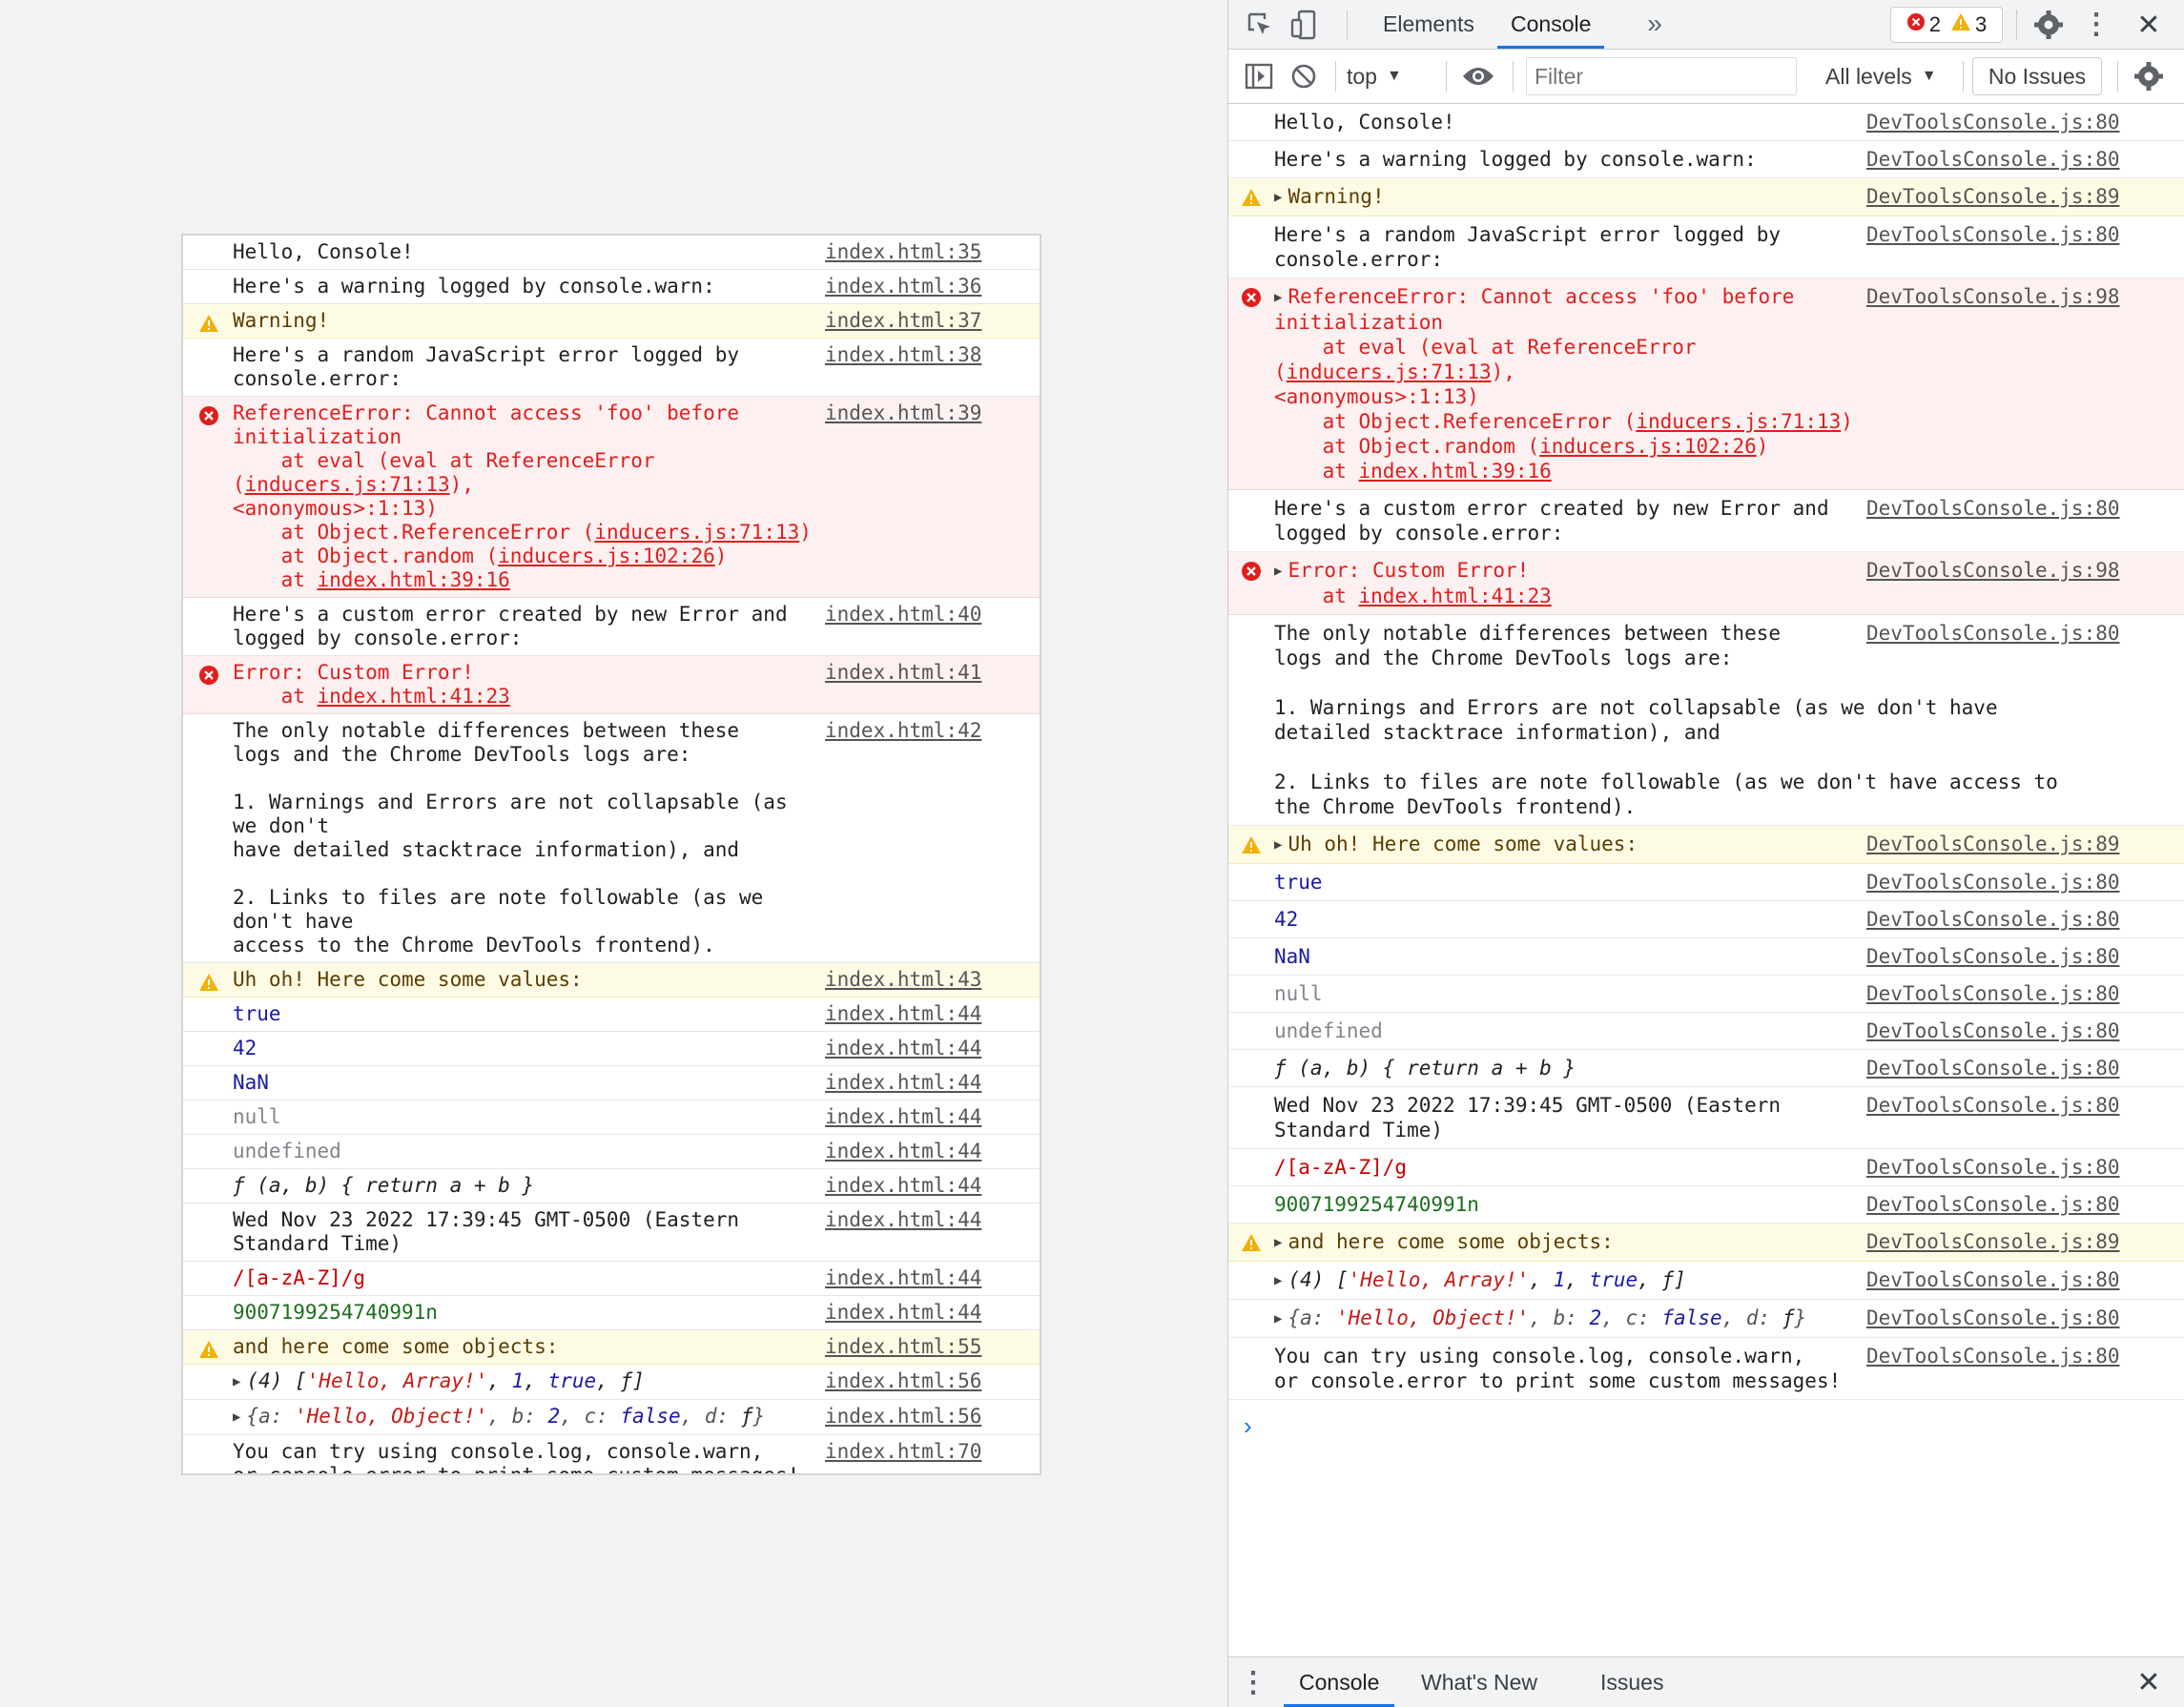 Image resolution: width=2184 pixels, height=1707 pixels. What do you see at coordinates (2096, 25) in the screenshot?
I see `more-options-icon: ⋮` at bounding box center [2096, 25].